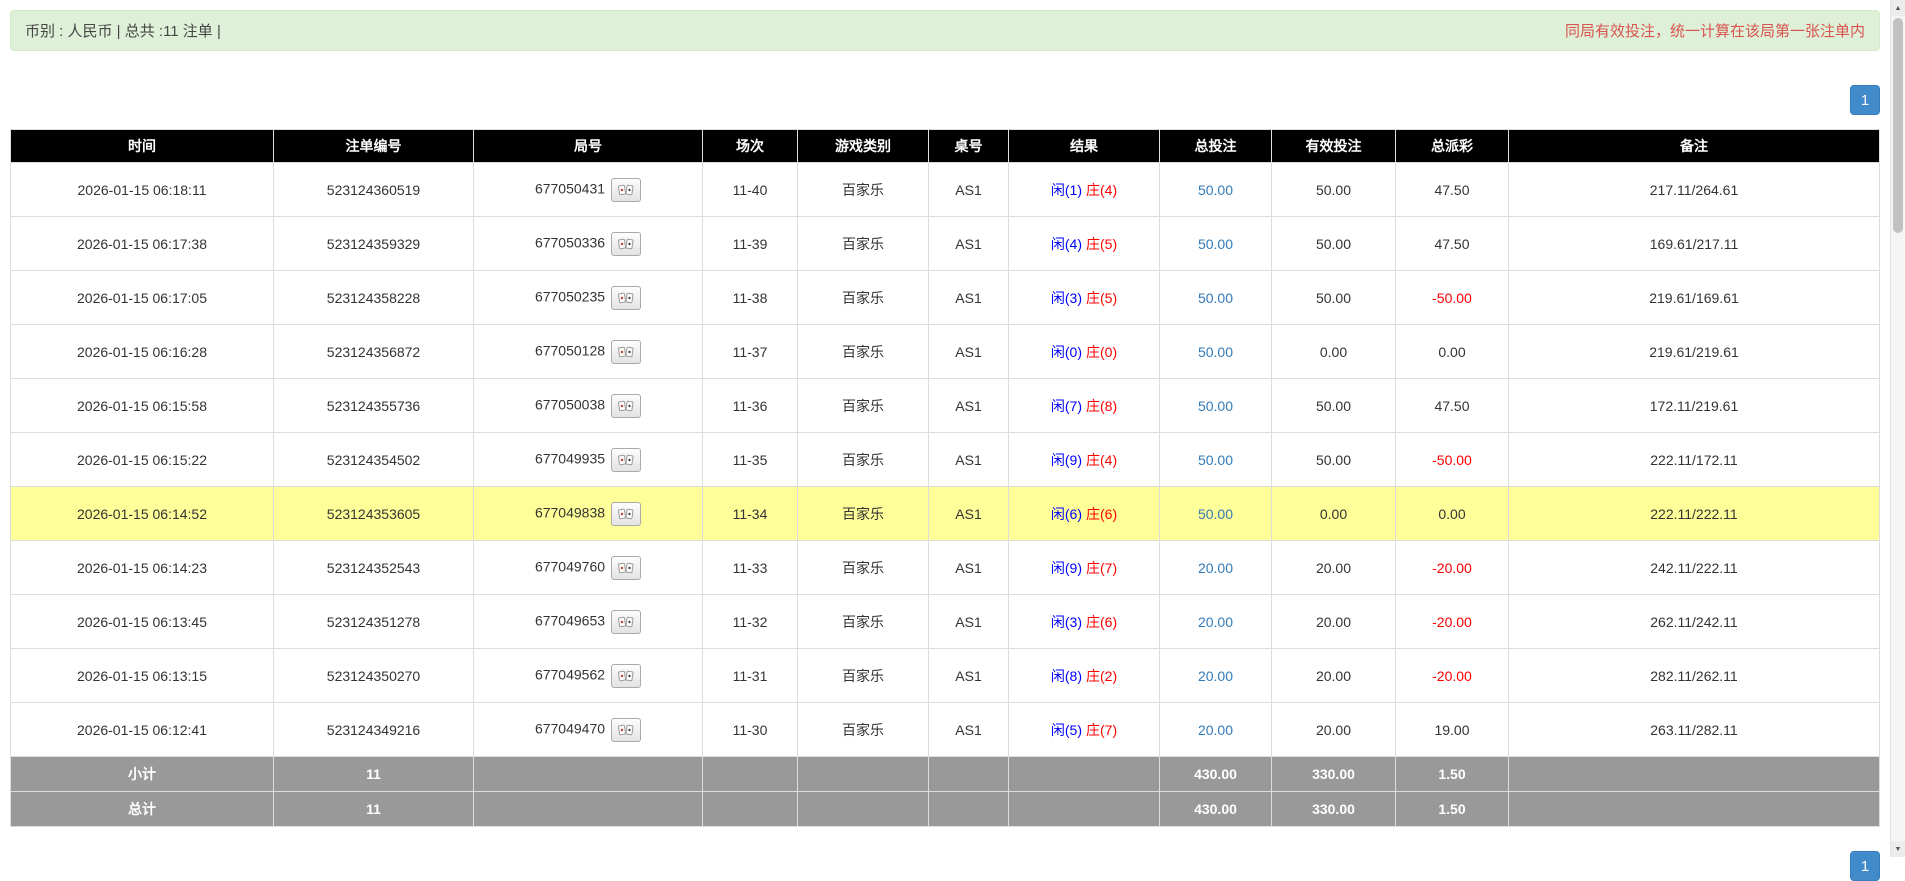 The image size is (1905, 881). What do you see at coordinates (1898, 125) in the screenshot?
I see `scrollbar-thumb` at bounding box center [1898, 125].